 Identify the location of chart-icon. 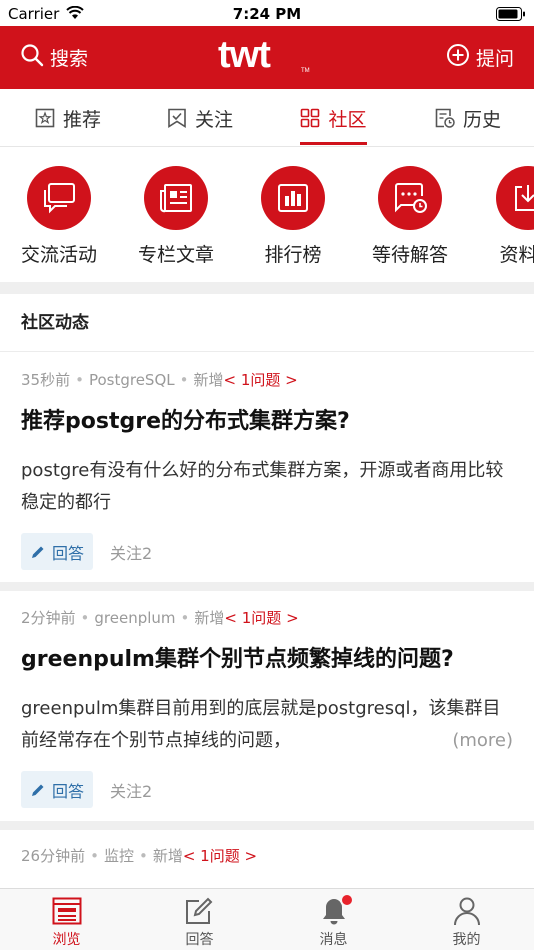
(293, 198).